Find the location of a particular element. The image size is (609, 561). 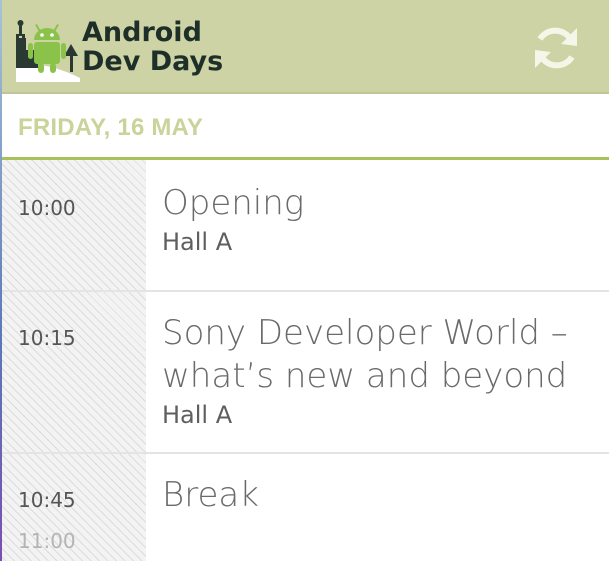

session-time-column: 10:00 is located at coordinates (73, 225).